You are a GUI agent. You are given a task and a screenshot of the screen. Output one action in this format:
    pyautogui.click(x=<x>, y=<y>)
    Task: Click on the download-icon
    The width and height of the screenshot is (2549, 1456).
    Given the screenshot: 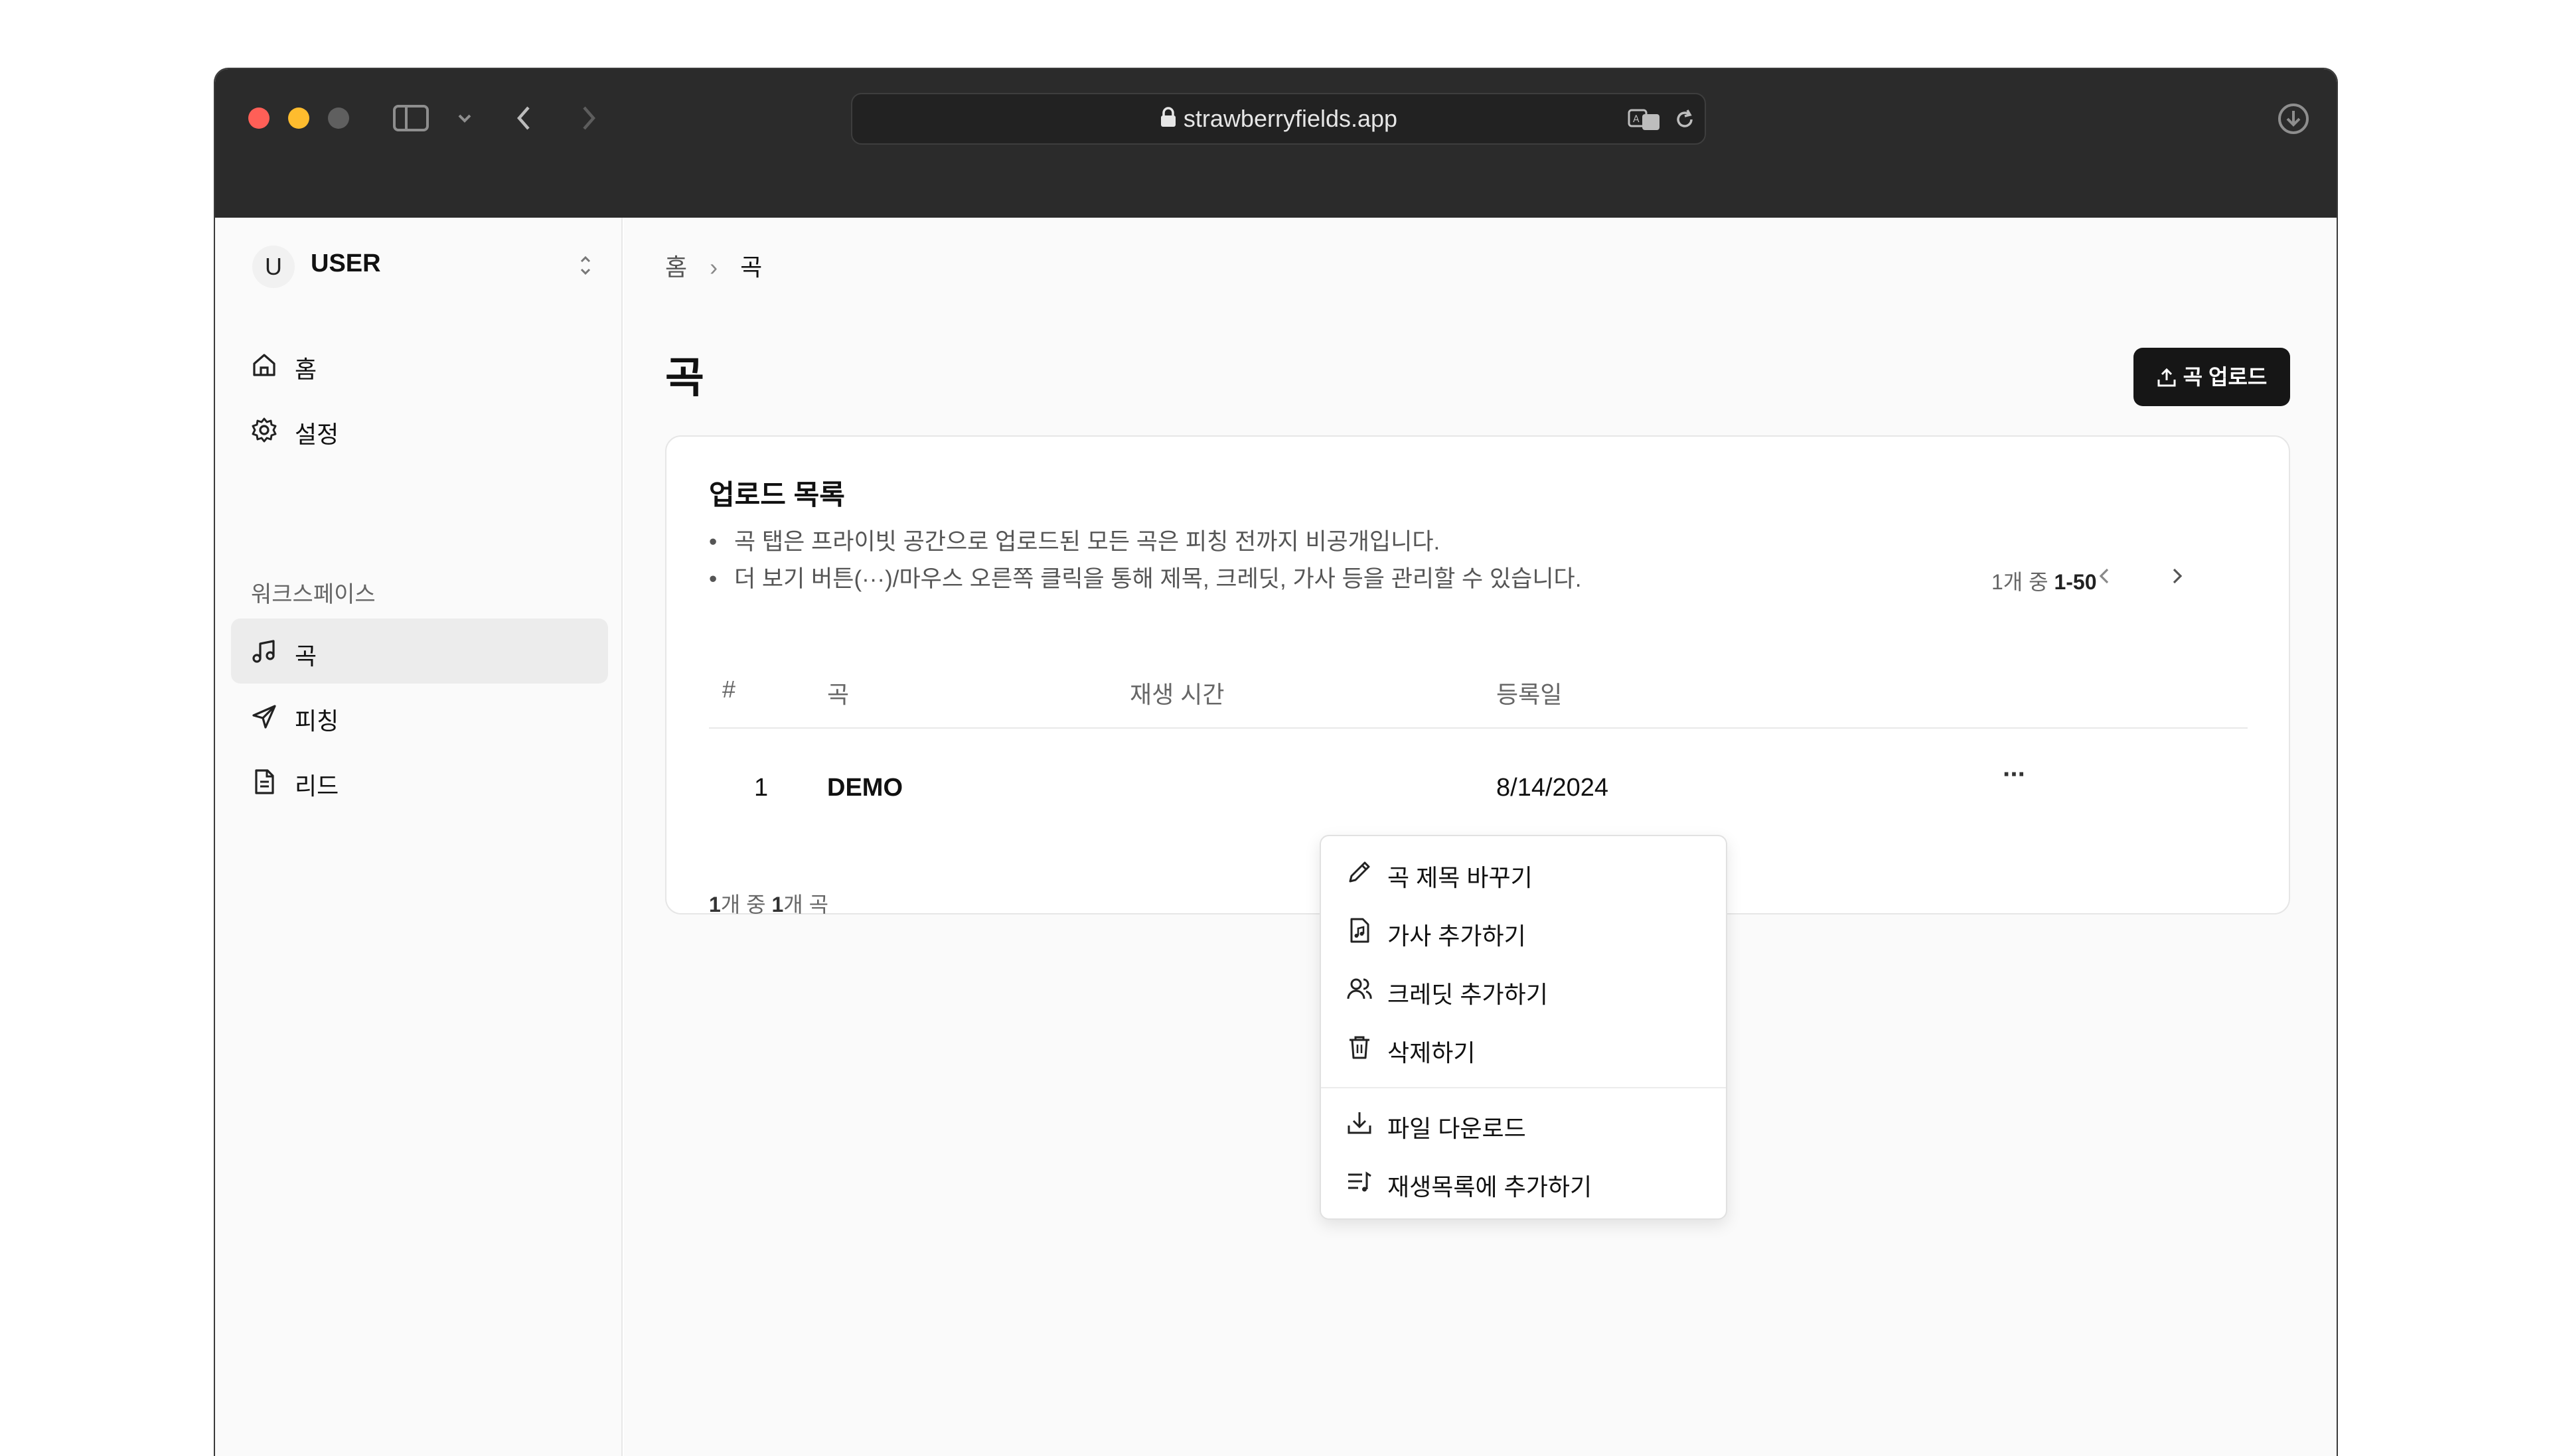 What is the action you would take?
    pyautogui.click(x=1359, y=1123)
    